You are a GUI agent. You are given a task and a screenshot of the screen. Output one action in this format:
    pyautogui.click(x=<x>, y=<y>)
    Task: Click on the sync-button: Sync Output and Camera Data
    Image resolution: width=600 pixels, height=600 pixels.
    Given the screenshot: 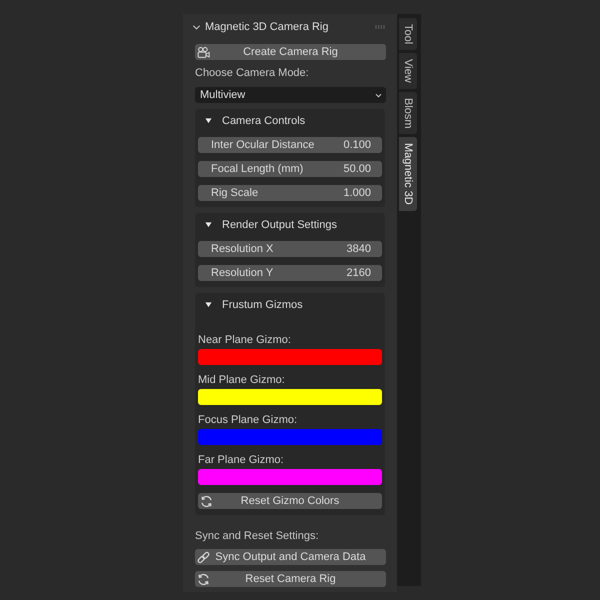 What is the action you would take?
    pyautogui.click(x=290, y=557)
    